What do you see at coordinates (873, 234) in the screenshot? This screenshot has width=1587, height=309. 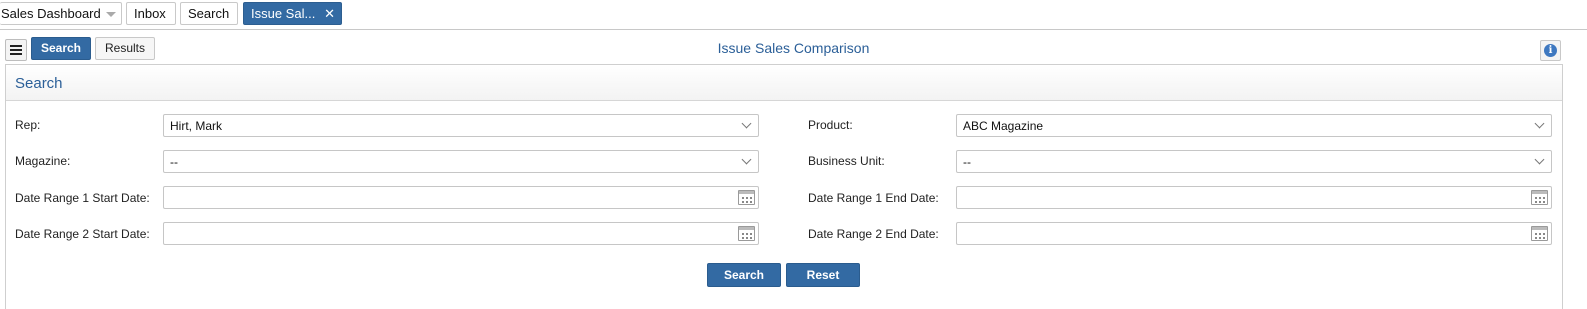 I see `date-range-2-end-label: Date Range 2 End Date:` at bounding box center [873, 234].